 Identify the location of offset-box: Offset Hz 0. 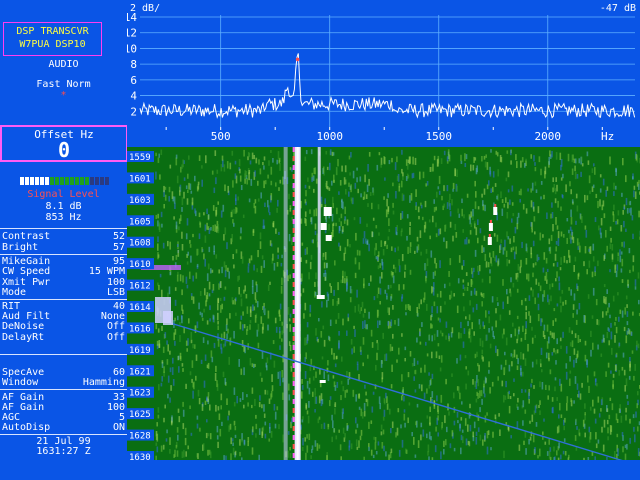
(64, 143).